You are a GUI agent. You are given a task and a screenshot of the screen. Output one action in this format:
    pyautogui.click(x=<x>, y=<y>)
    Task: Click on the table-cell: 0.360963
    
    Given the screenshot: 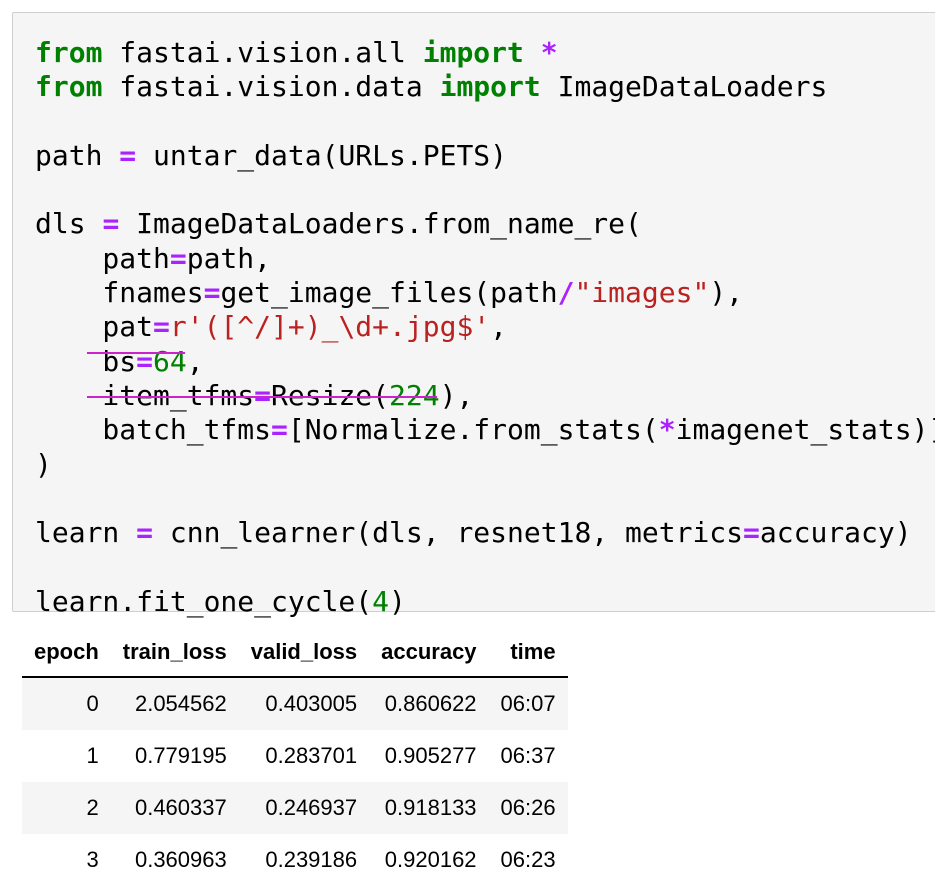 What is the action you would take?
    pyautogui.click(x=180, y=859)
    